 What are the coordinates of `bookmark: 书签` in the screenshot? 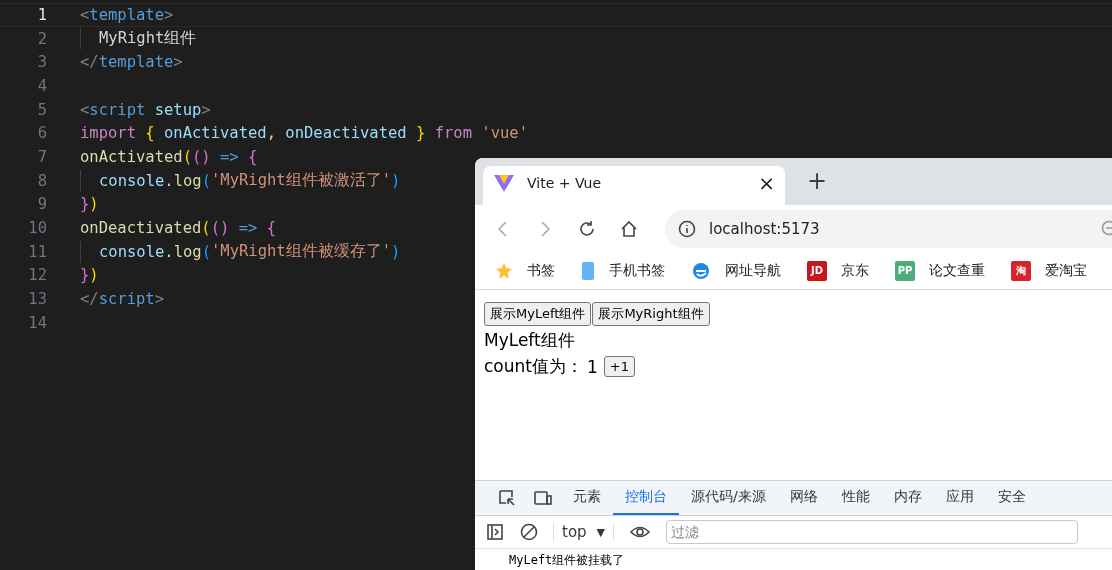 It's located at (525, 270).